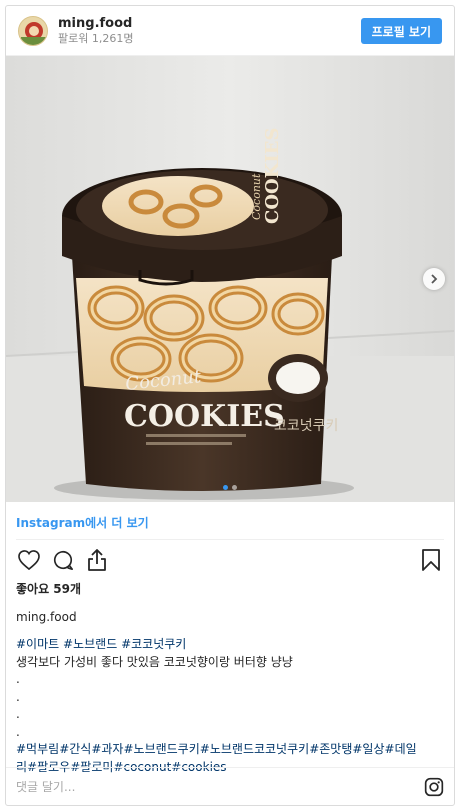 The width and height of the screenshot is (460, 811). What do you see at coordinates (401, 749) in the screenshot?
I see `hashtag: #데일` at bounding box center [401, 749].